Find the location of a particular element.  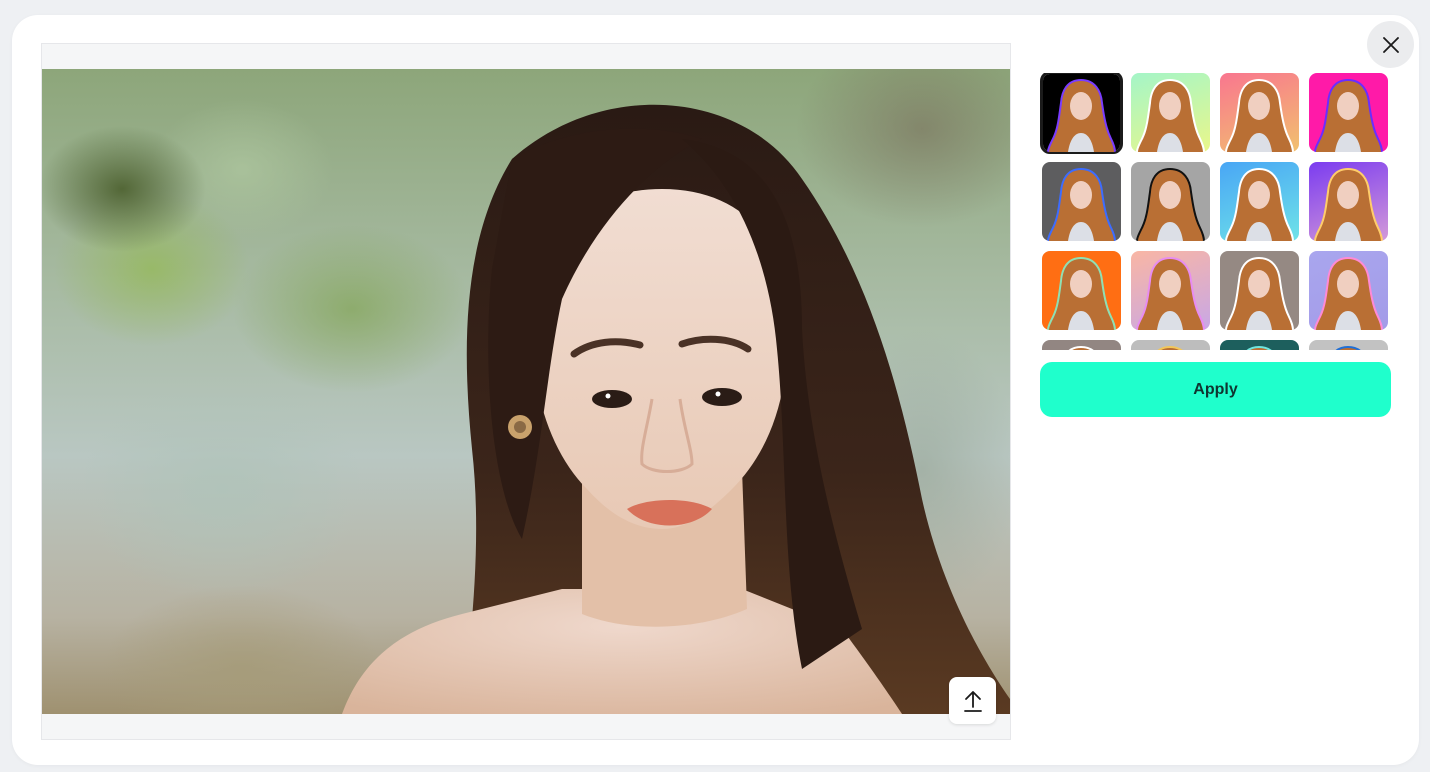

style-thumb-magenta-purple-outline is located at coordinates (1348, 112).